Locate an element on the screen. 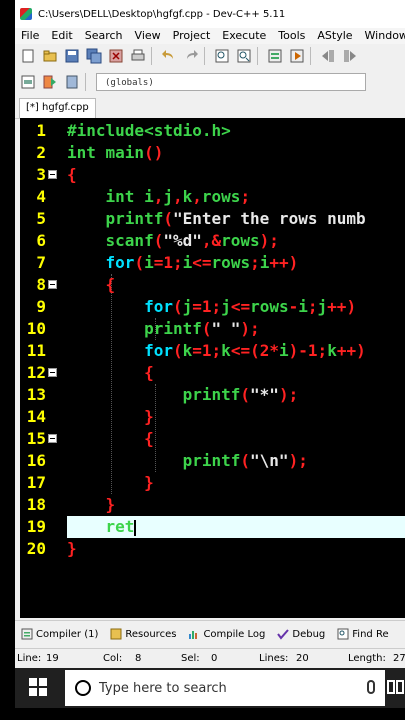 This screenshot has height=720, width=405. tab-compiler: Compiler (1) is located at coordinates (59, 634).